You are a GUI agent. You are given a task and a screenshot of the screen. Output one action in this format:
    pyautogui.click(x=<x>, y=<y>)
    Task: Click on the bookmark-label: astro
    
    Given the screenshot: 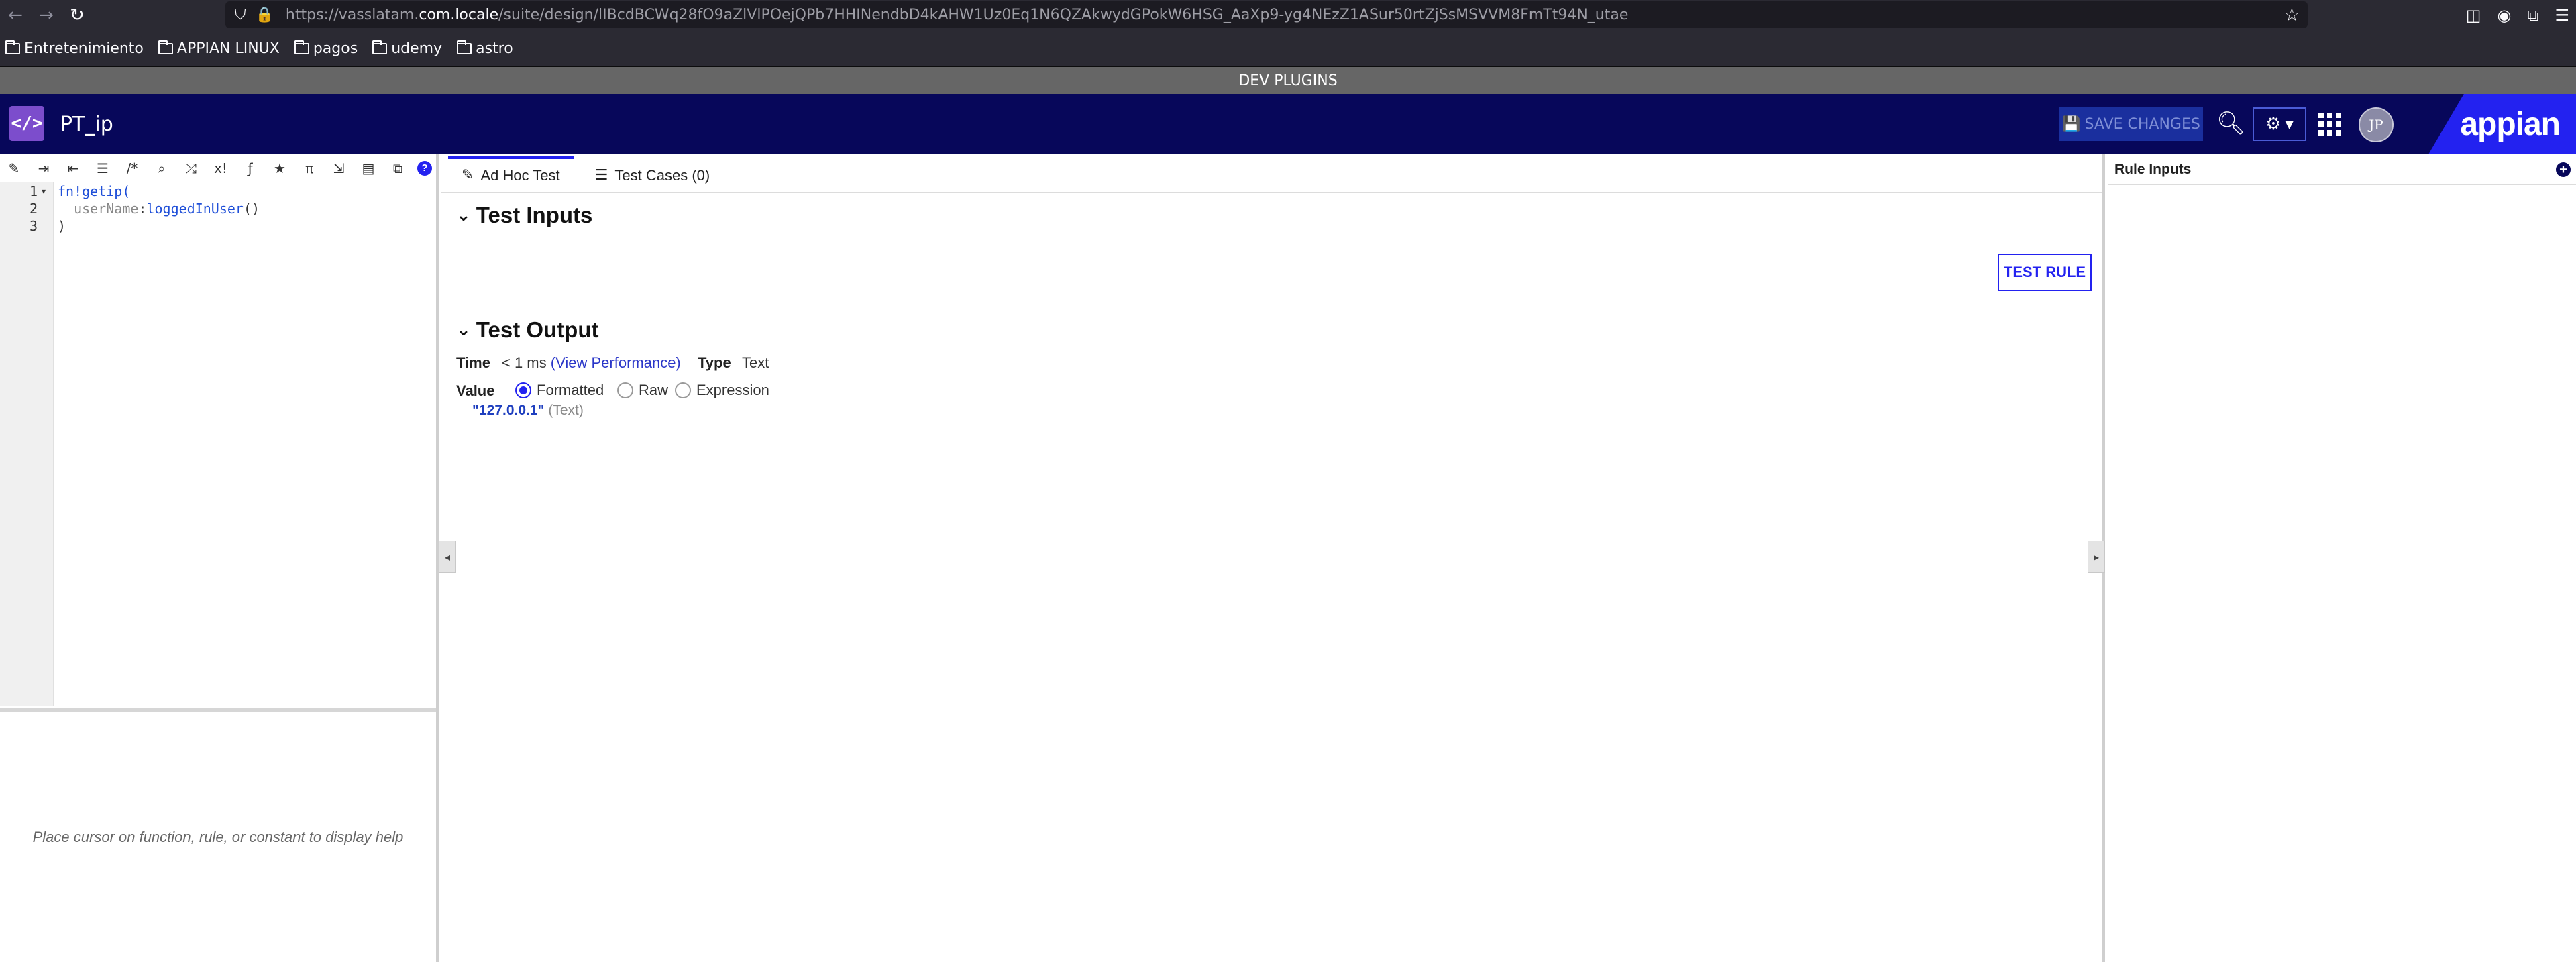 What is the action you would take?
    pyautogui.click(x=494, y=48)
    